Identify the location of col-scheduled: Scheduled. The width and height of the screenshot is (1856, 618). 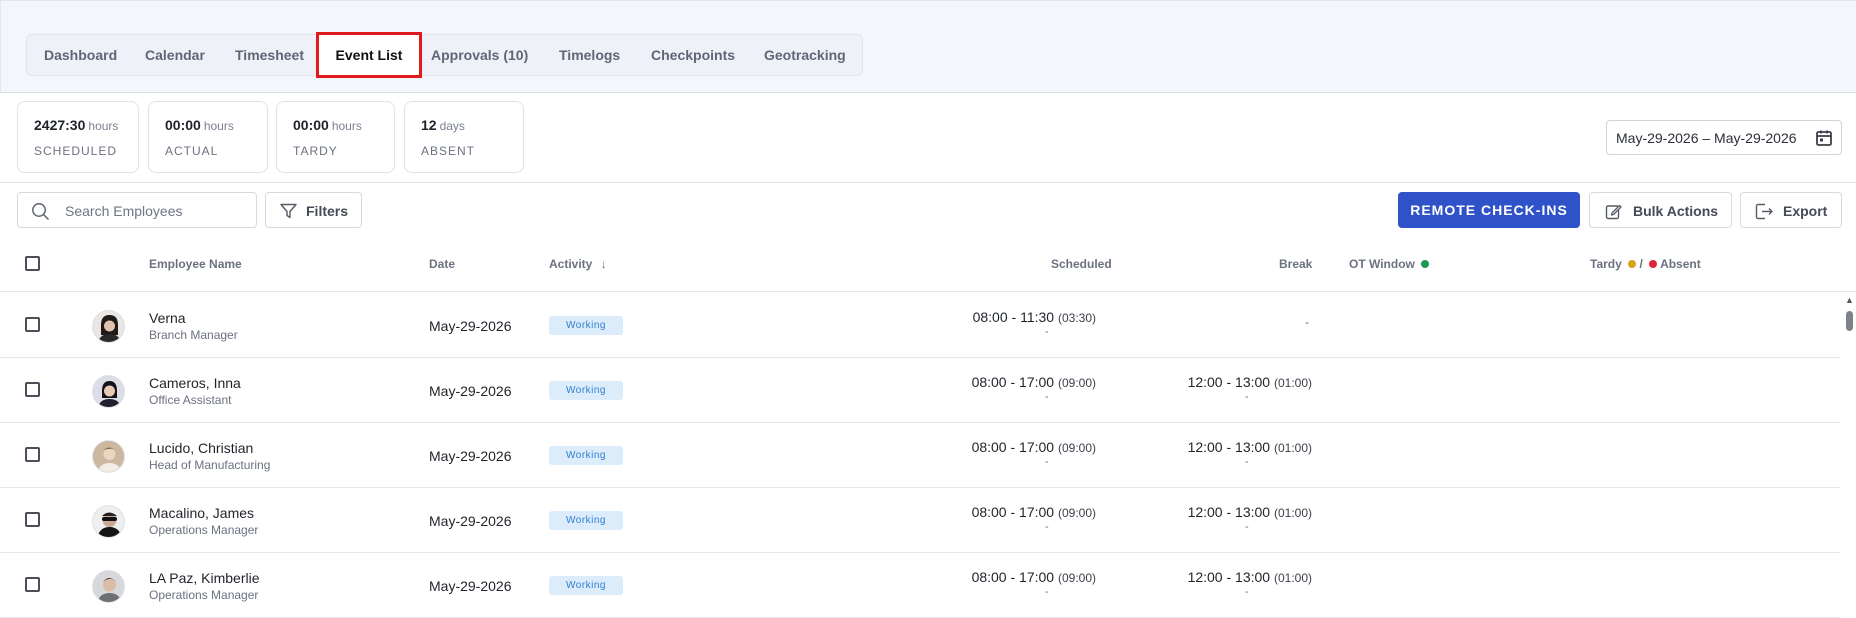
(1081, 264).